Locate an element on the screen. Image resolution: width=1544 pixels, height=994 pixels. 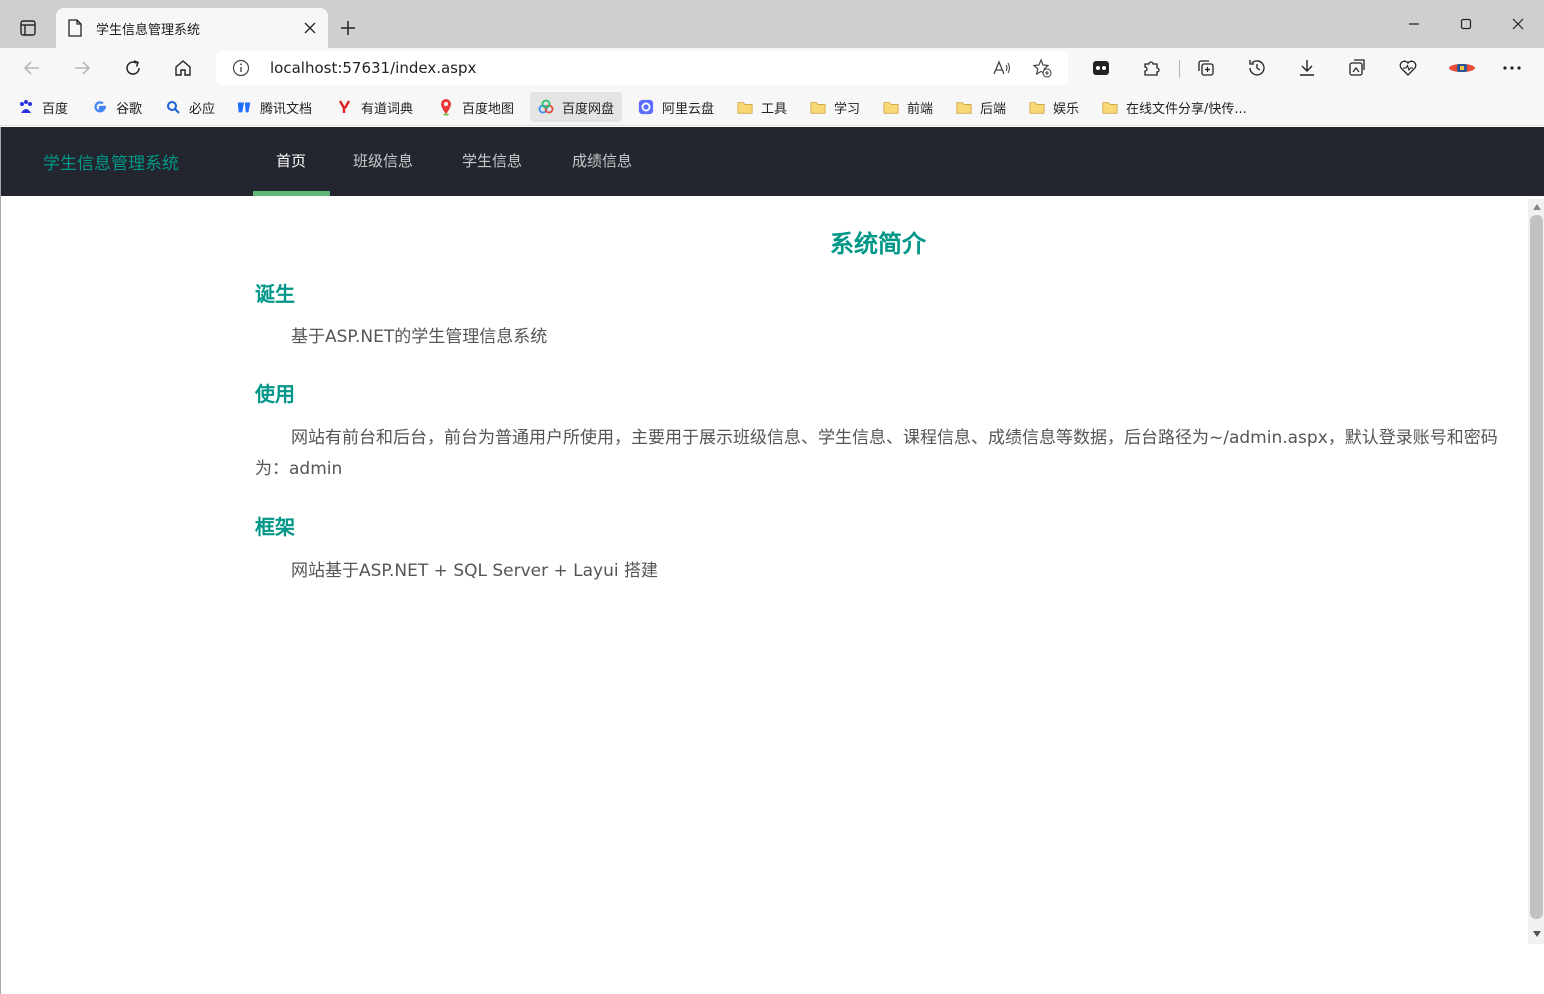
reload-button is located at coordinates (133, 68).